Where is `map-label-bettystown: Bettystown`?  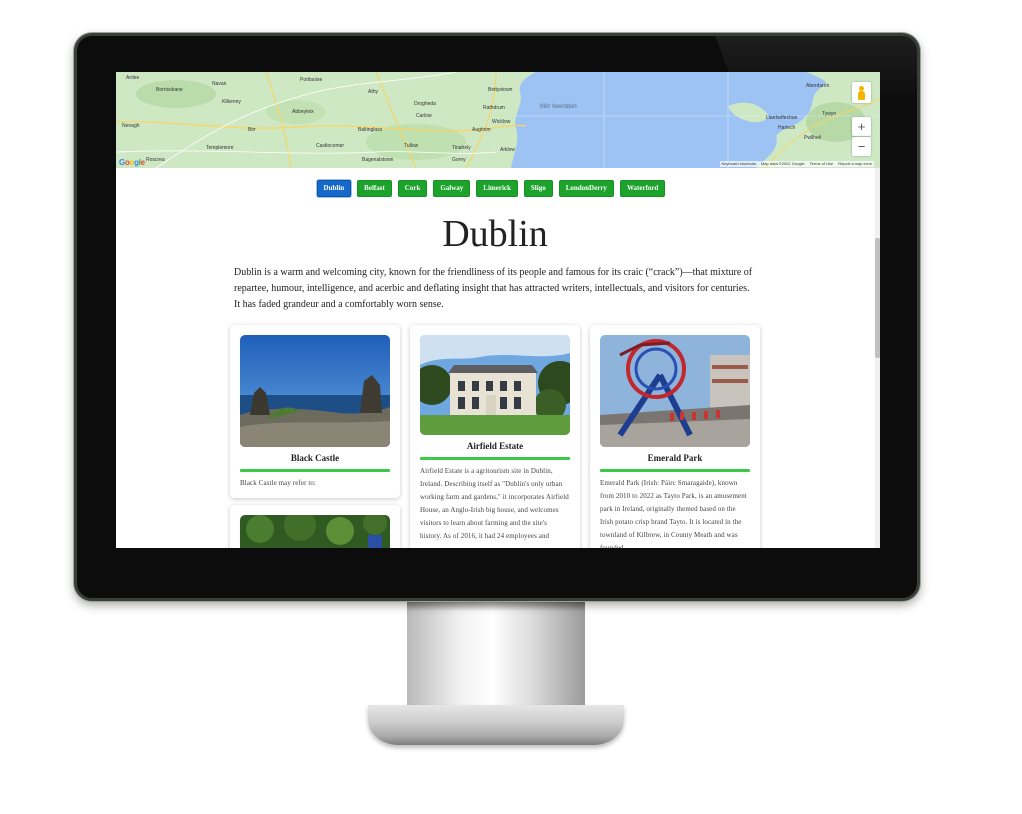
map-label-bettystown: Bettystown is located at coordinates (500, 90).